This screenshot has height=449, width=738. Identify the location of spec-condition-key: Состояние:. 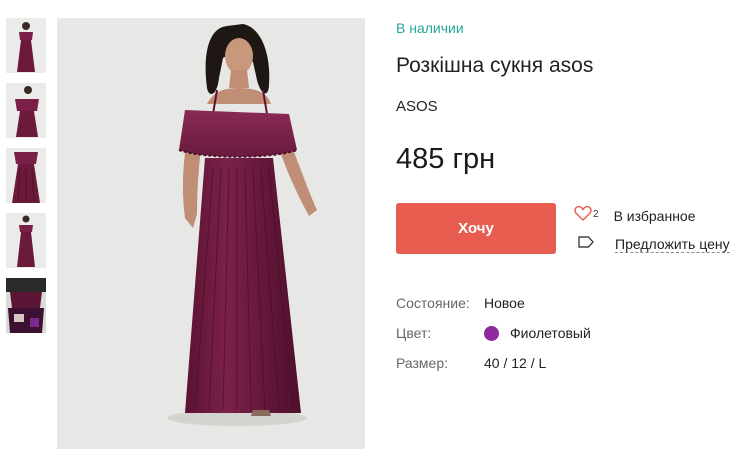
(433, 303).